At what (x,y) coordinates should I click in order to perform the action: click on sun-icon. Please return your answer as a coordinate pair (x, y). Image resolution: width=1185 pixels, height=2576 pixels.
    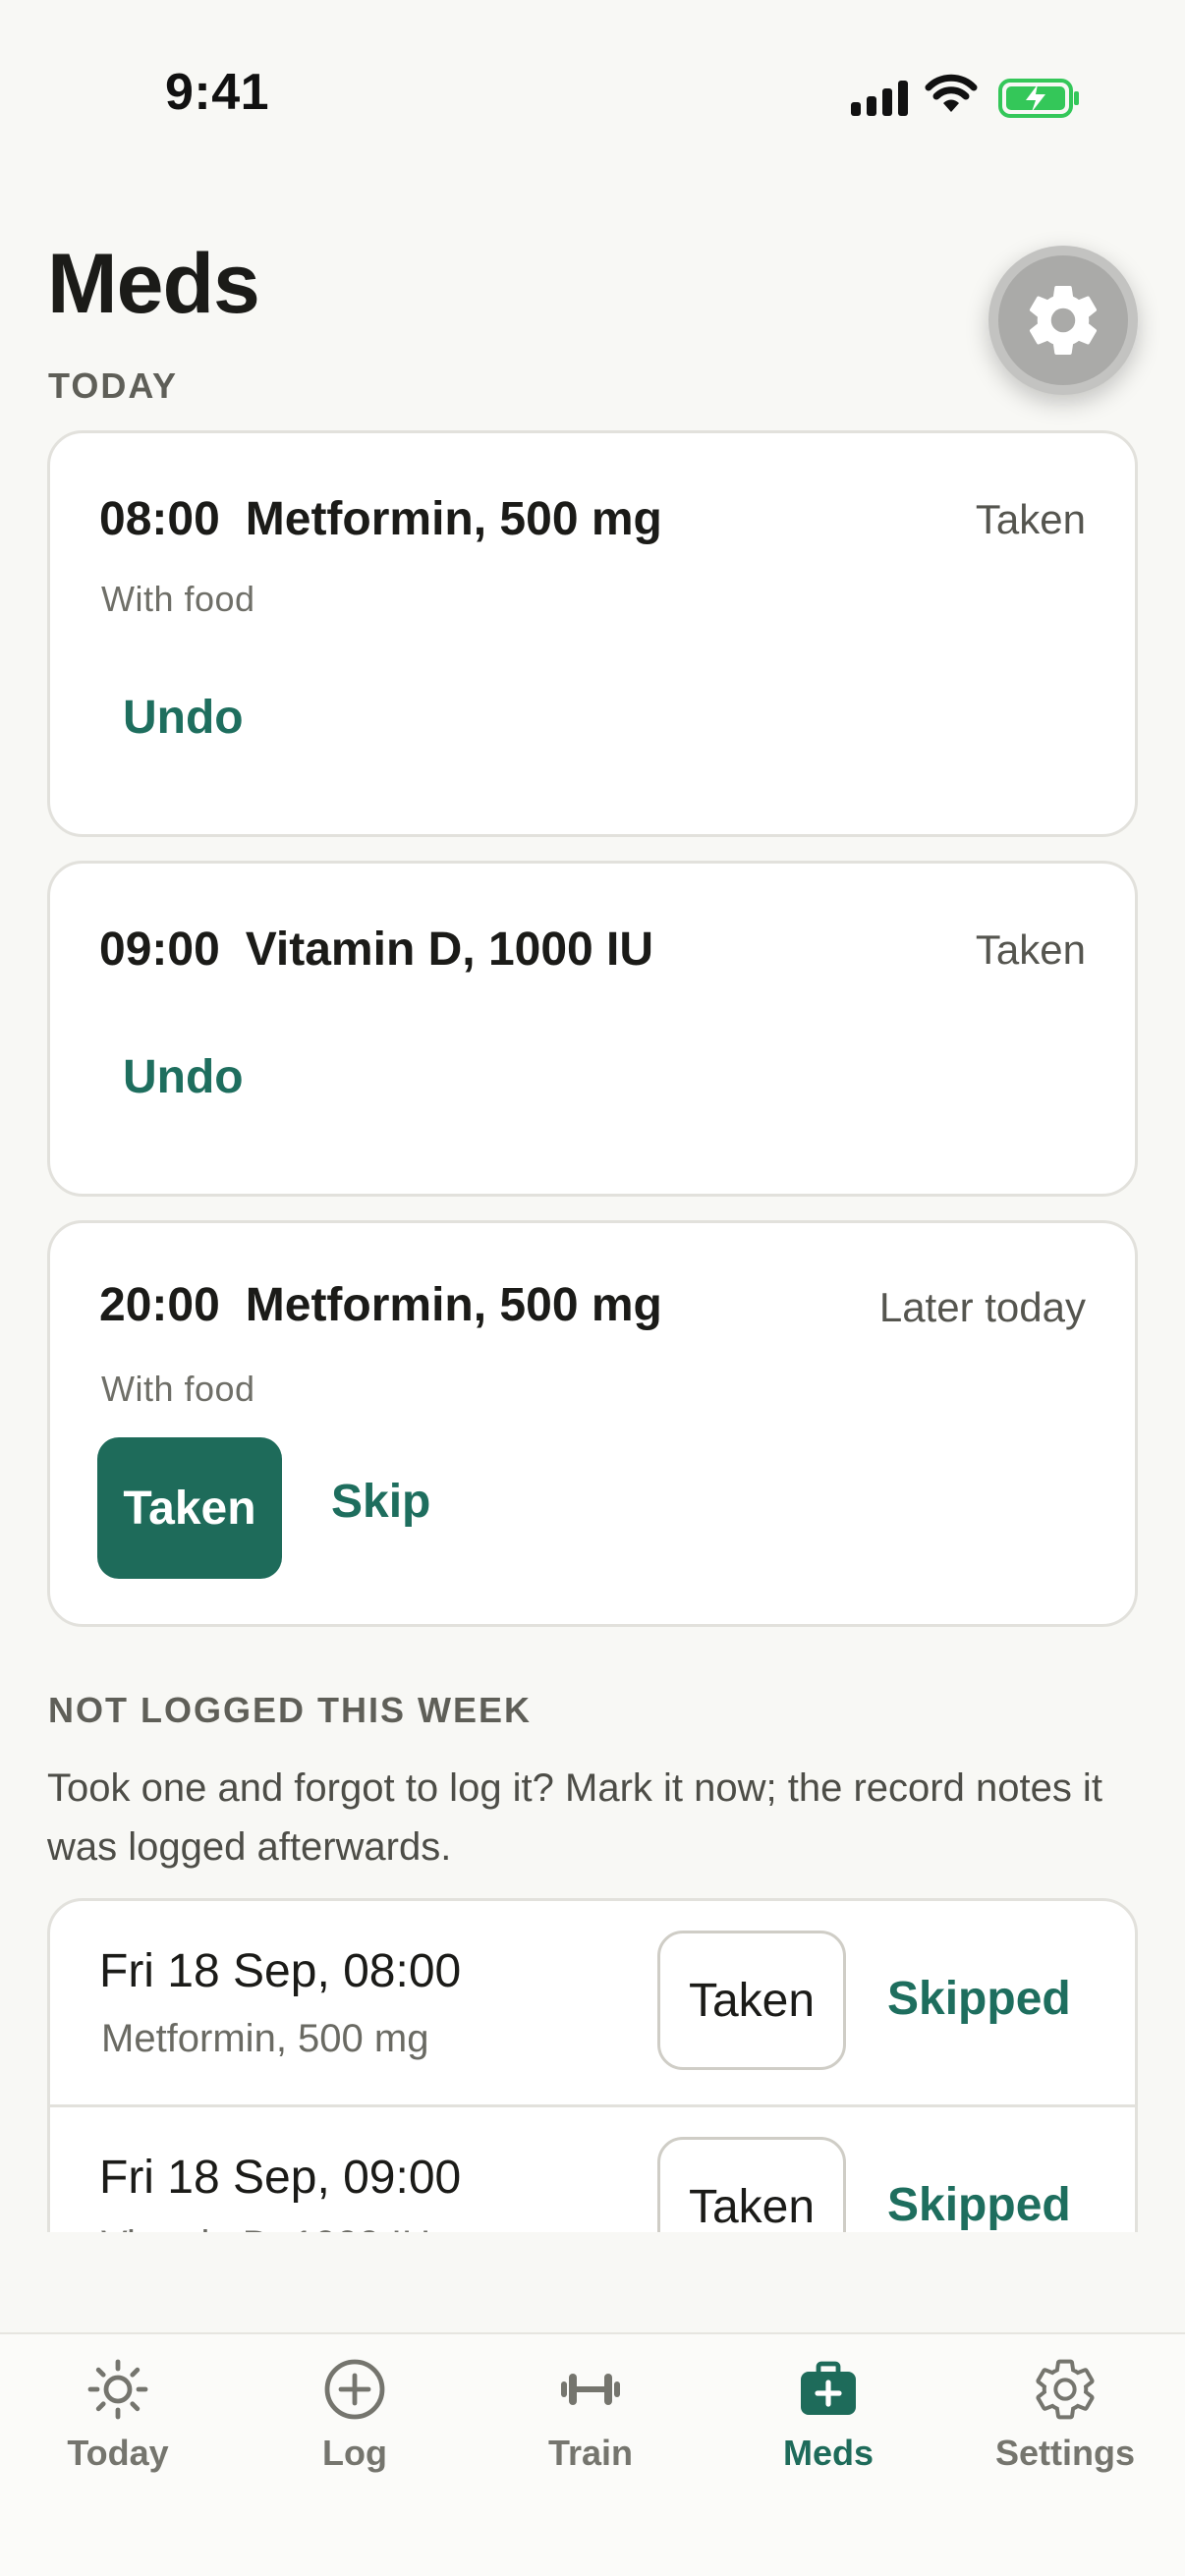
    Looking at the image, I should click on (118, 2389).